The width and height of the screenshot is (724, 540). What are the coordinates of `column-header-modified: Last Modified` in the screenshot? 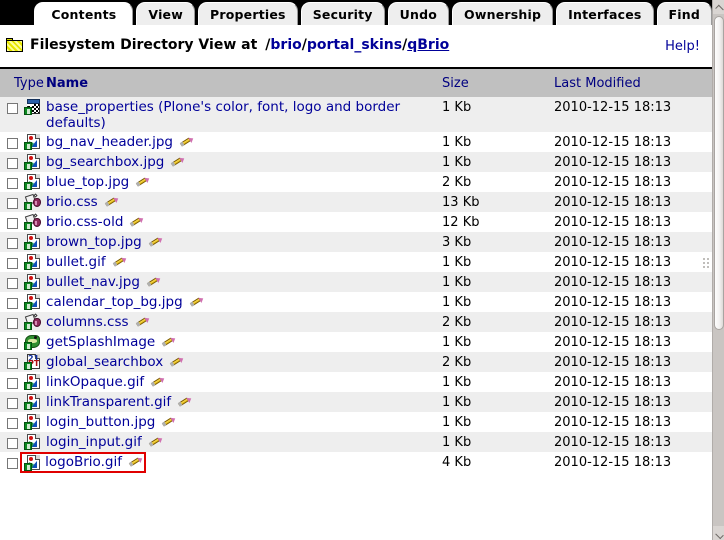 It's located at (632, 83).